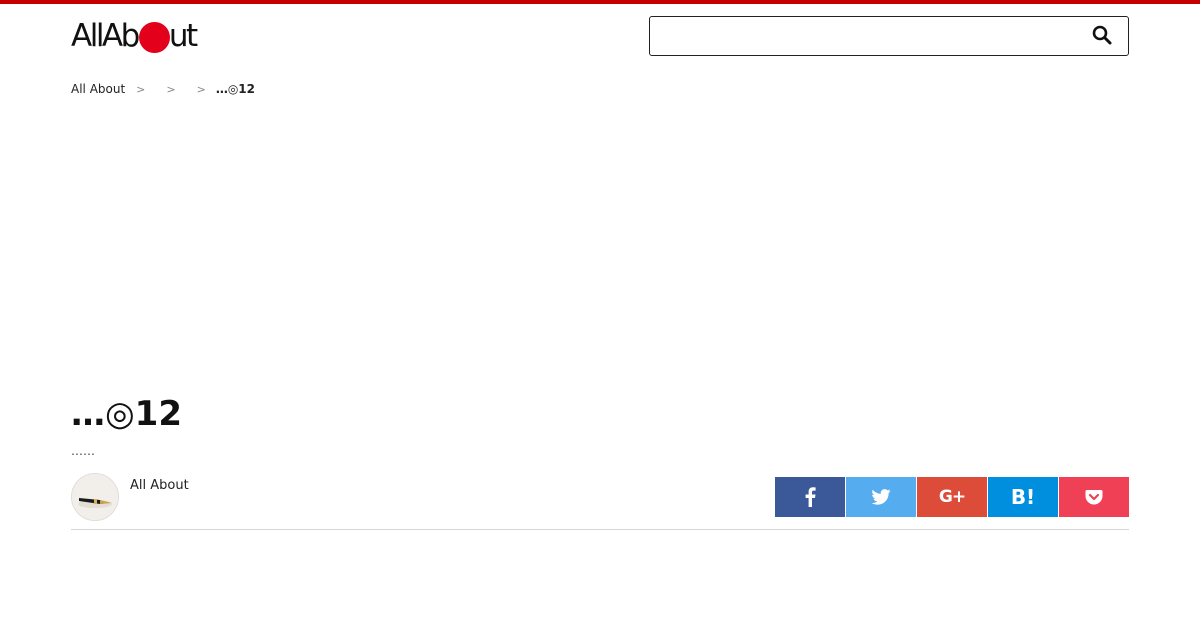 The height and width of the screenshot is (630, 1200). I want to click on google-plus-share-button: G+, so click(952, 497).